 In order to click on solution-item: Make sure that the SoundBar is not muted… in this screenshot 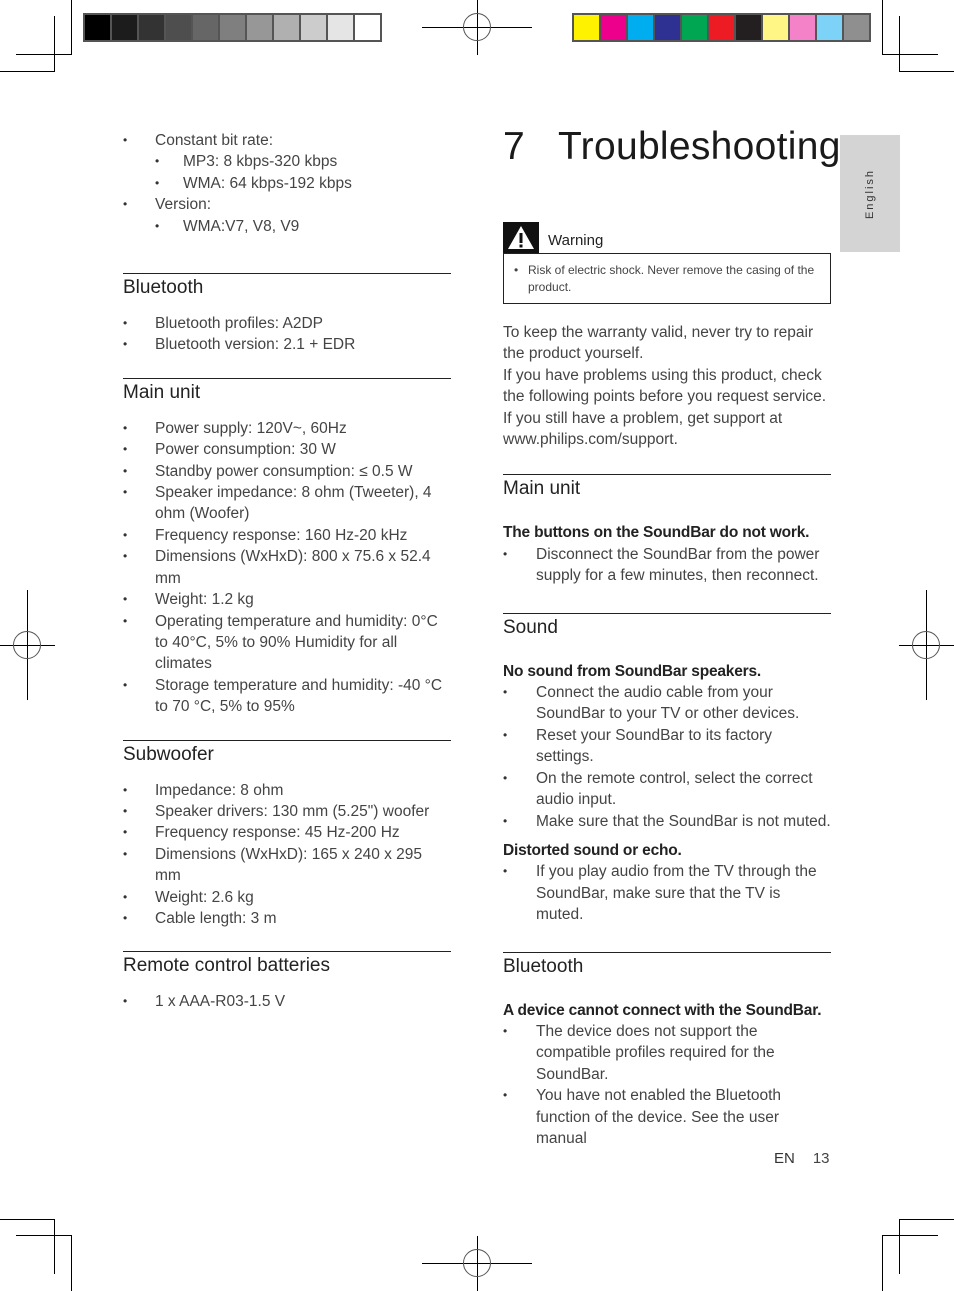, I will do `click(667, 822)`.